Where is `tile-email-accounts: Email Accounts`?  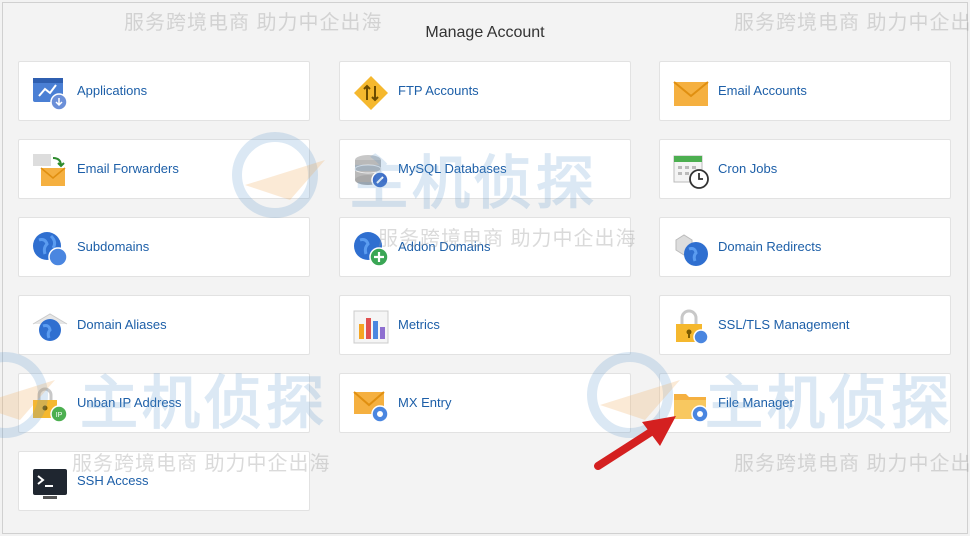 tile-email-accounts: Email Accounts is located at coordinates (805, 91).